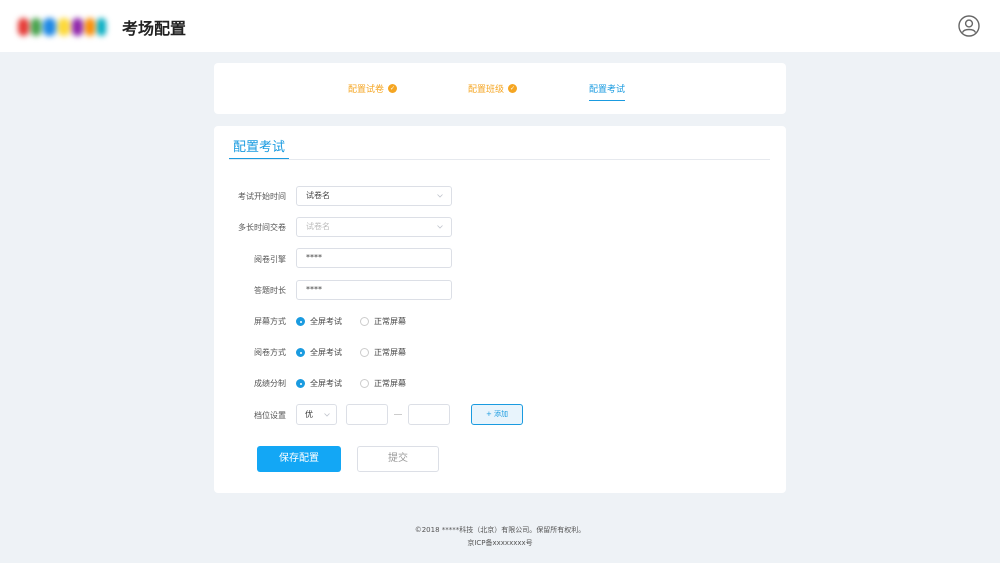 The image size is (1000, 563). Describe the element at coordinates (969, 26) in the screenshot. I see `user-avatar-icon` at that location.